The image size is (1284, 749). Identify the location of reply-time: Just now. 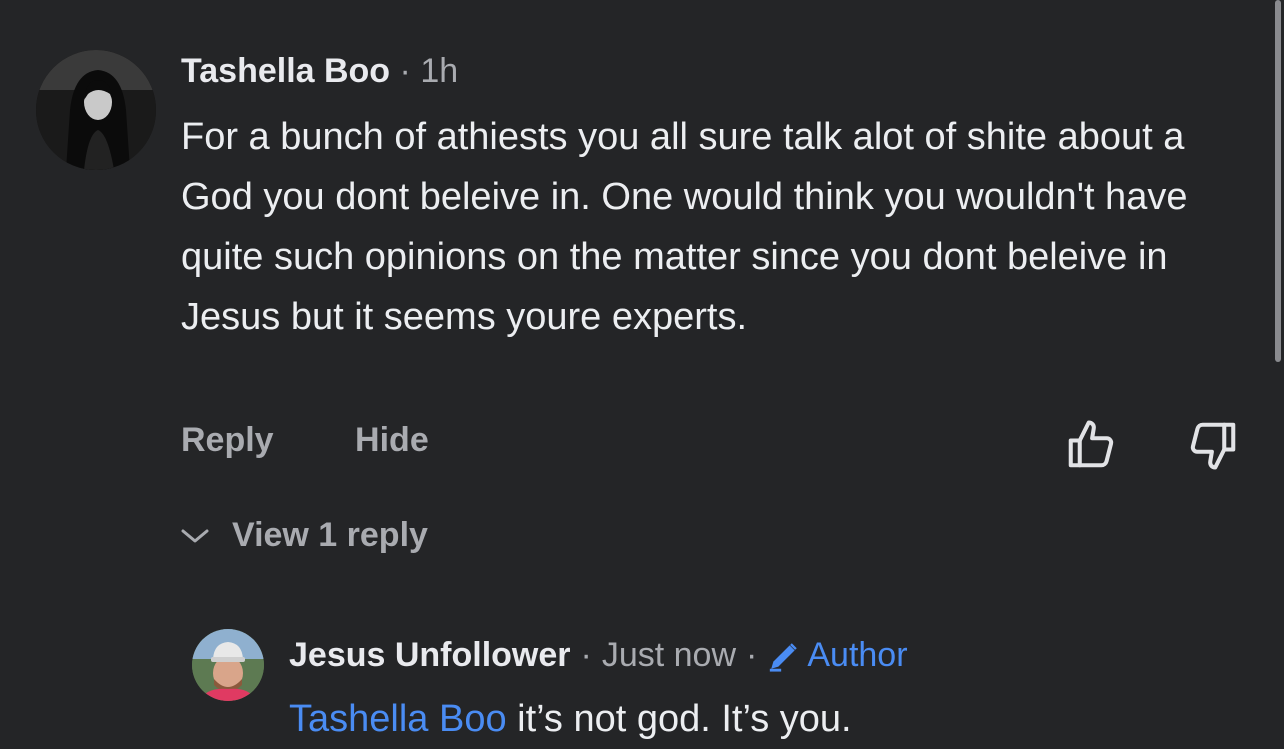
(669, 655).